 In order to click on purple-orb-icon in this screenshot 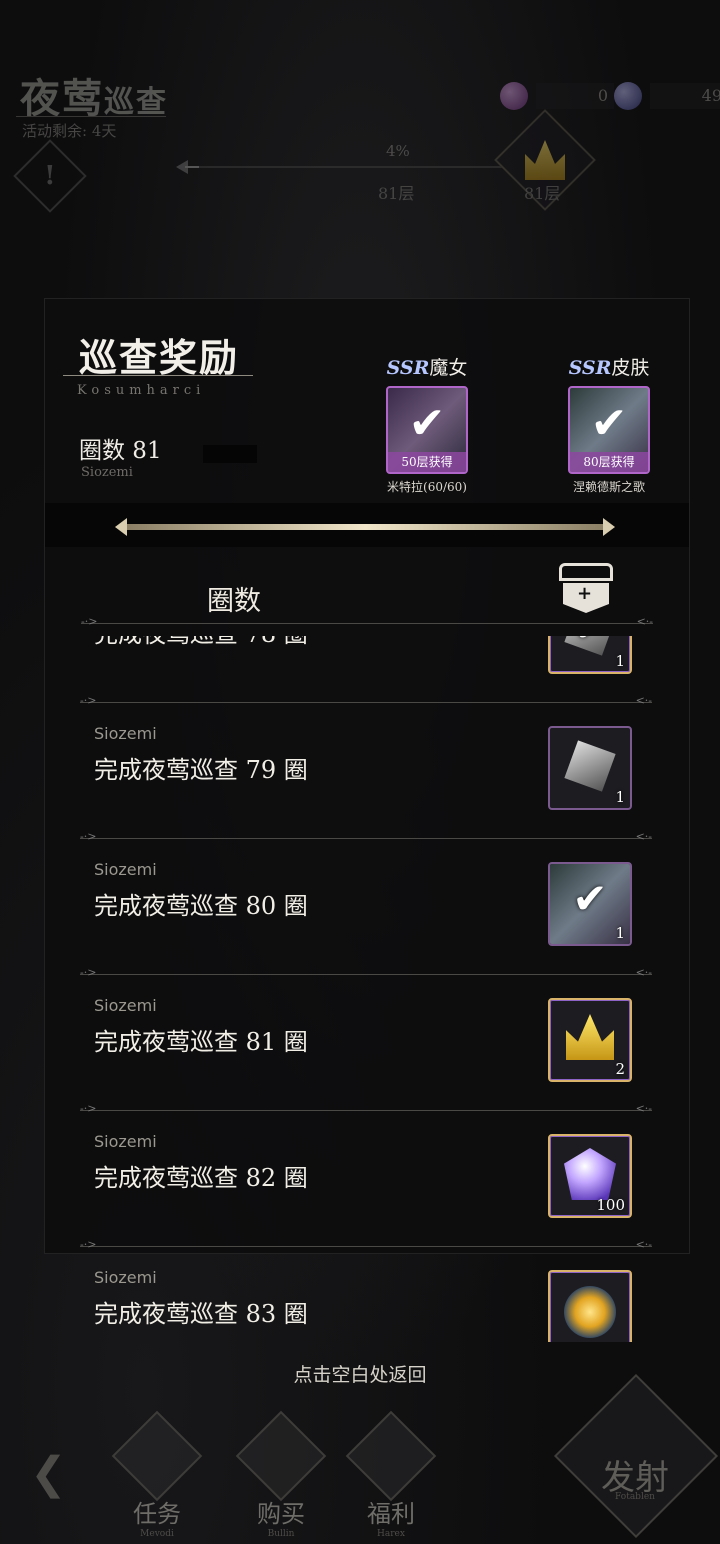, I will do `click(514, 96)`.